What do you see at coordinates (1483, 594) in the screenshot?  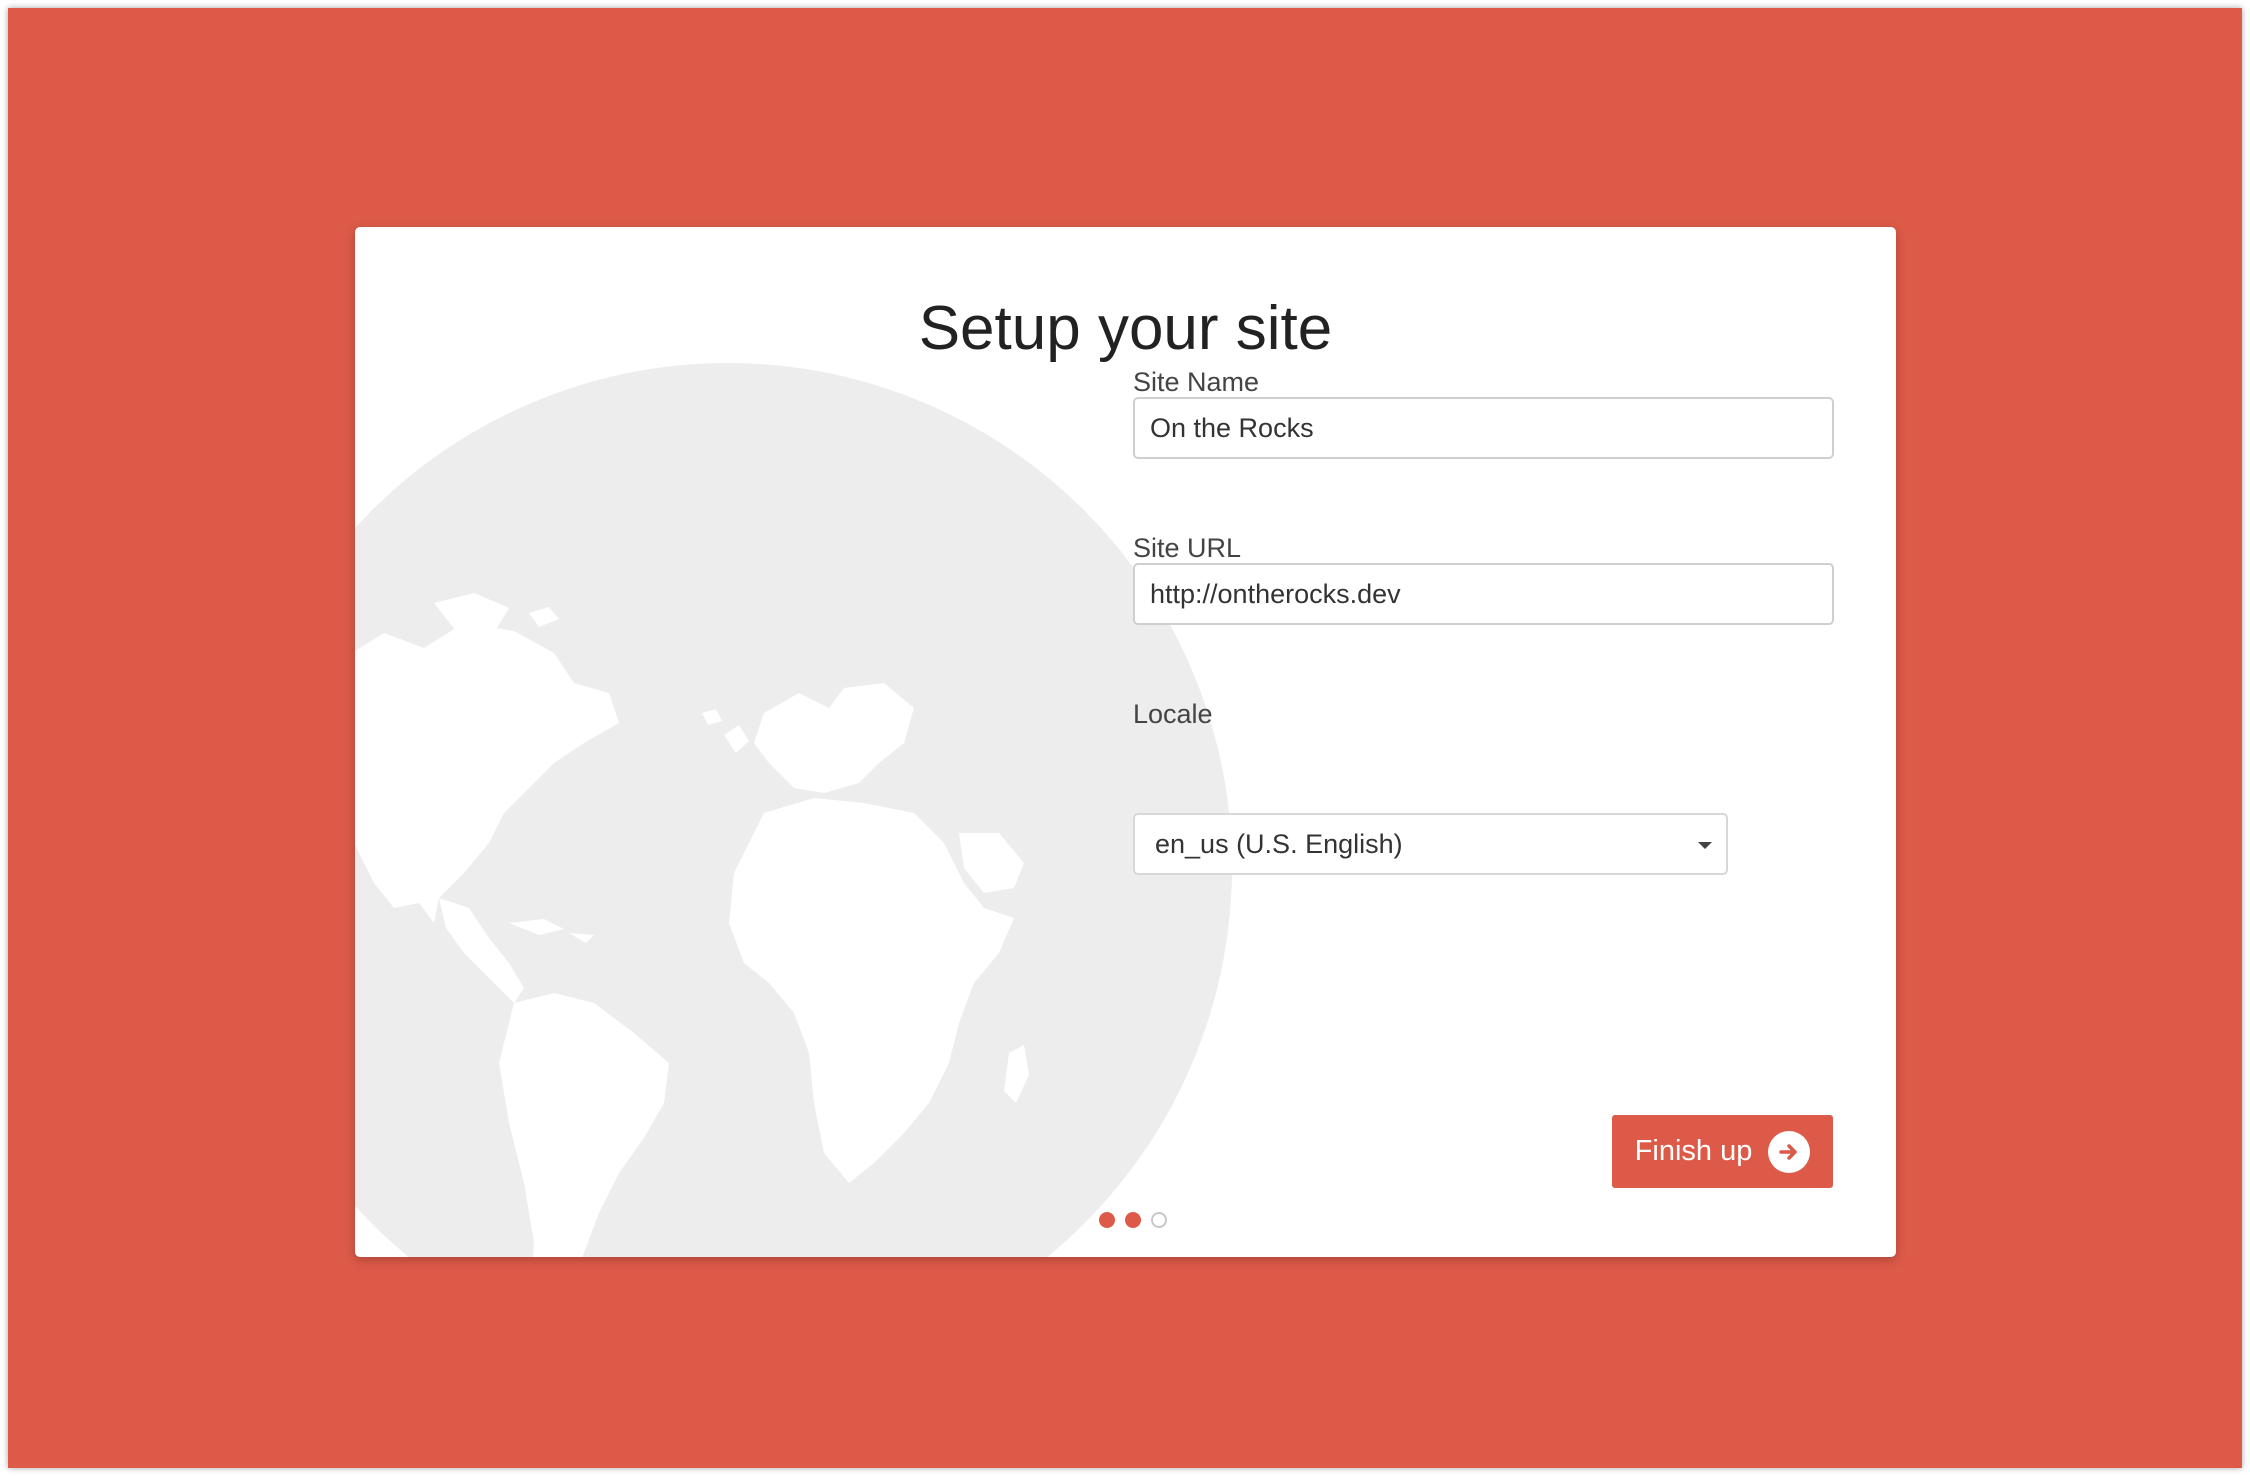 I see `site-url-input` at bounding box center [1483, 594].